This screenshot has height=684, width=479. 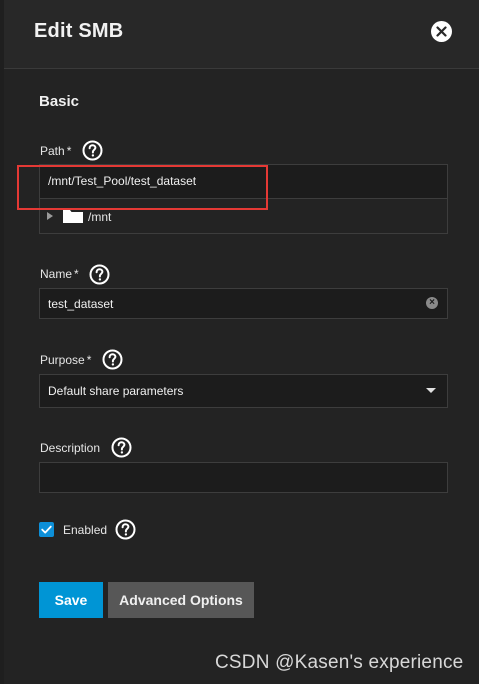 I want to click on name-help-icon, so click(x=99, y=274).